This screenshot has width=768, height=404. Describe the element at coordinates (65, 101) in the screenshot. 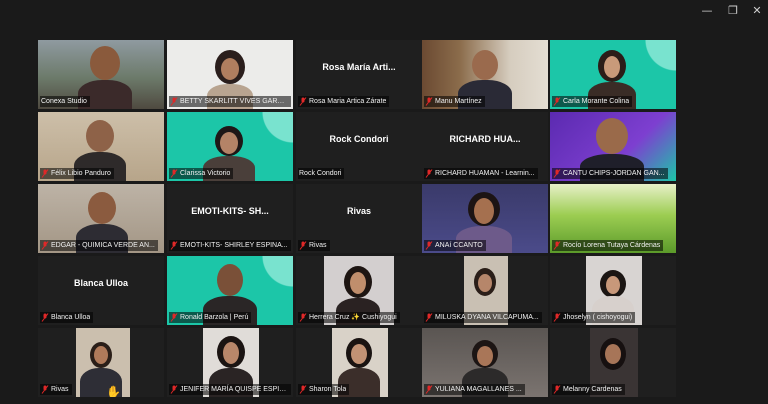

I see `participant-name-label: Conexa Studio` at that location.